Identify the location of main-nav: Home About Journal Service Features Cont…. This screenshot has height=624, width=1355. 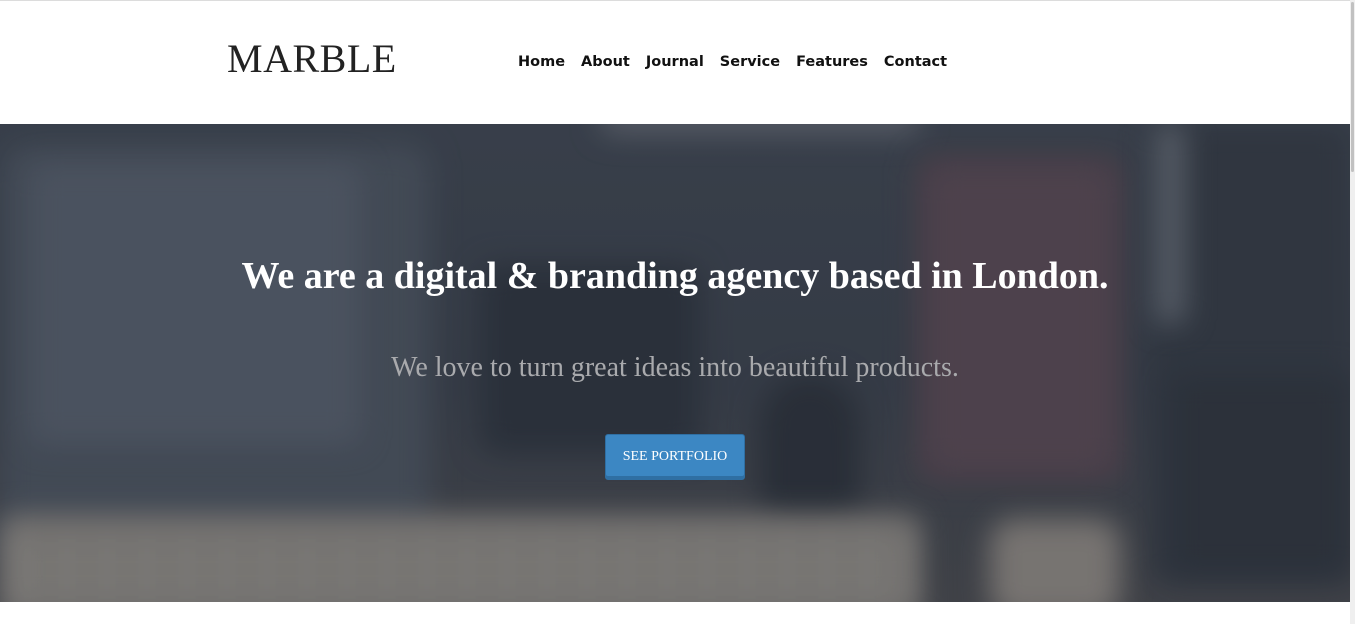
(732, 62).